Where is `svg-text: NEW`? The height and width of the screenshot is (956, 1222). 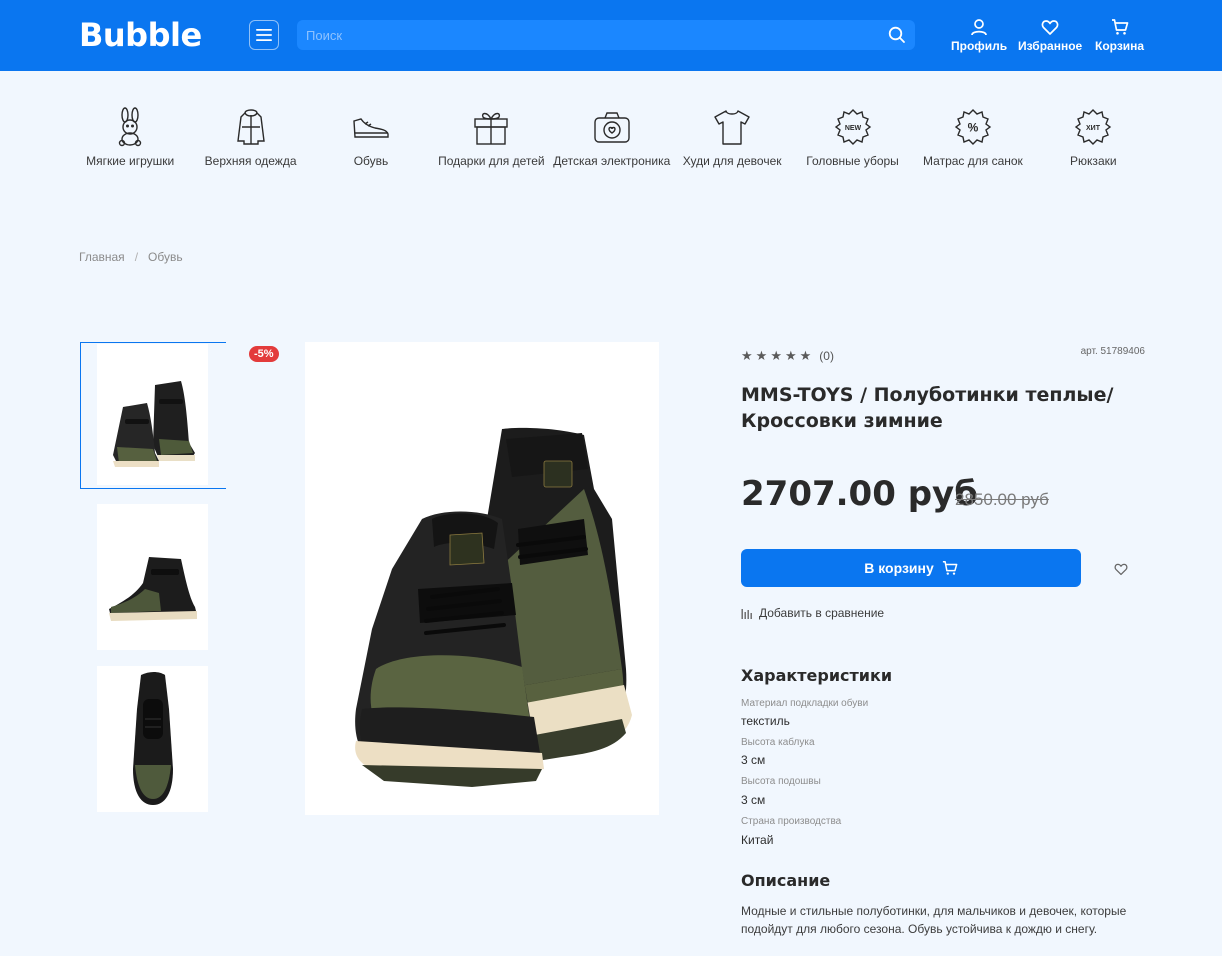 svg-text: NEW is located at coordinates (852, 128).